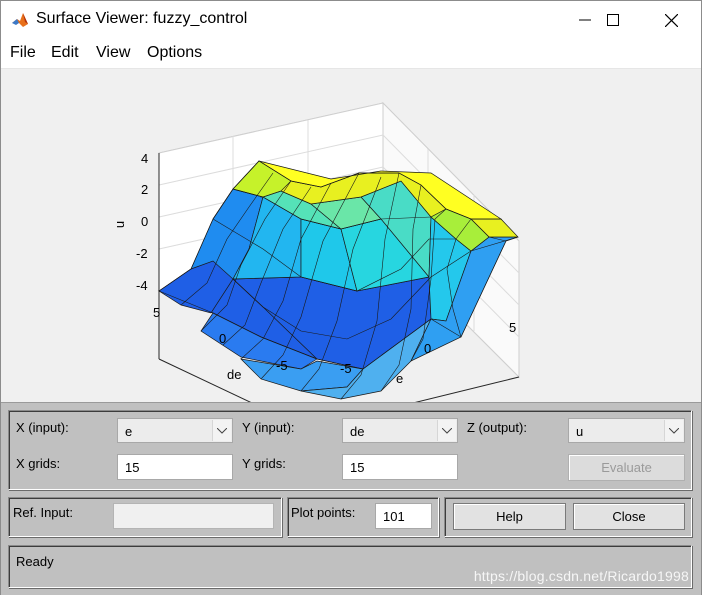 The image size is (702, 595). I want to click on y-input-select: de, so click(400, 430).